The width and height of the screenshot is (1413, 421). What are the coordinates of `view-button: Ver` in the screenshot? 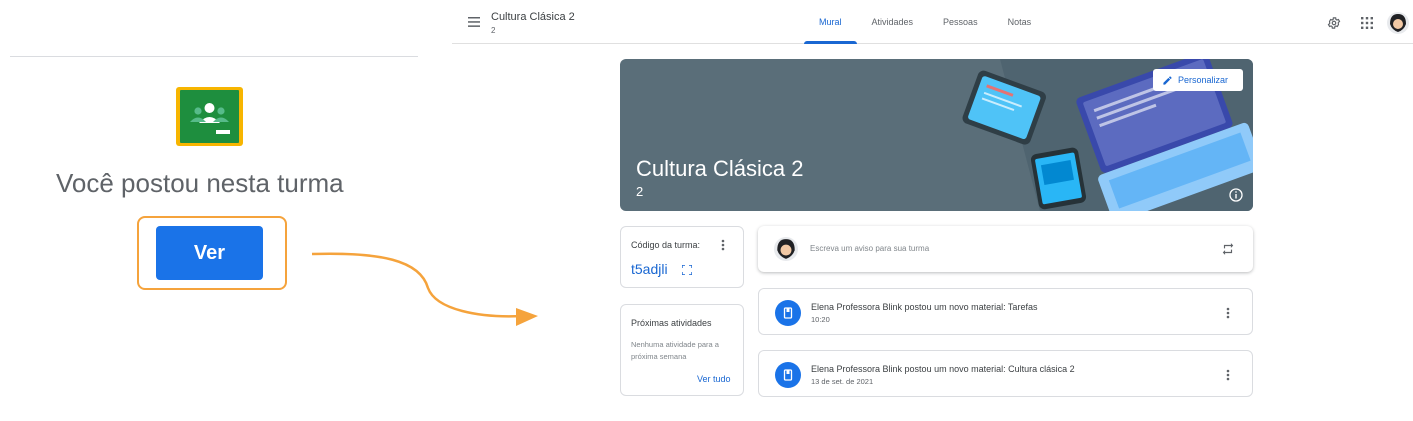 It's located at (209, 253).